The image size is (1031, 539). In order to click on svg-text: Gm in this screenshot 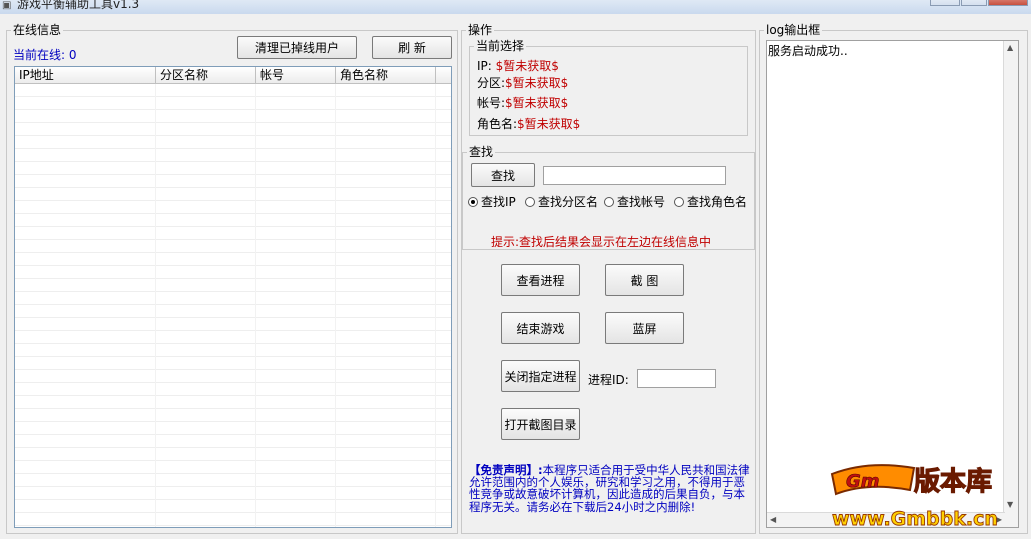, I will do `click(863, 481)`.